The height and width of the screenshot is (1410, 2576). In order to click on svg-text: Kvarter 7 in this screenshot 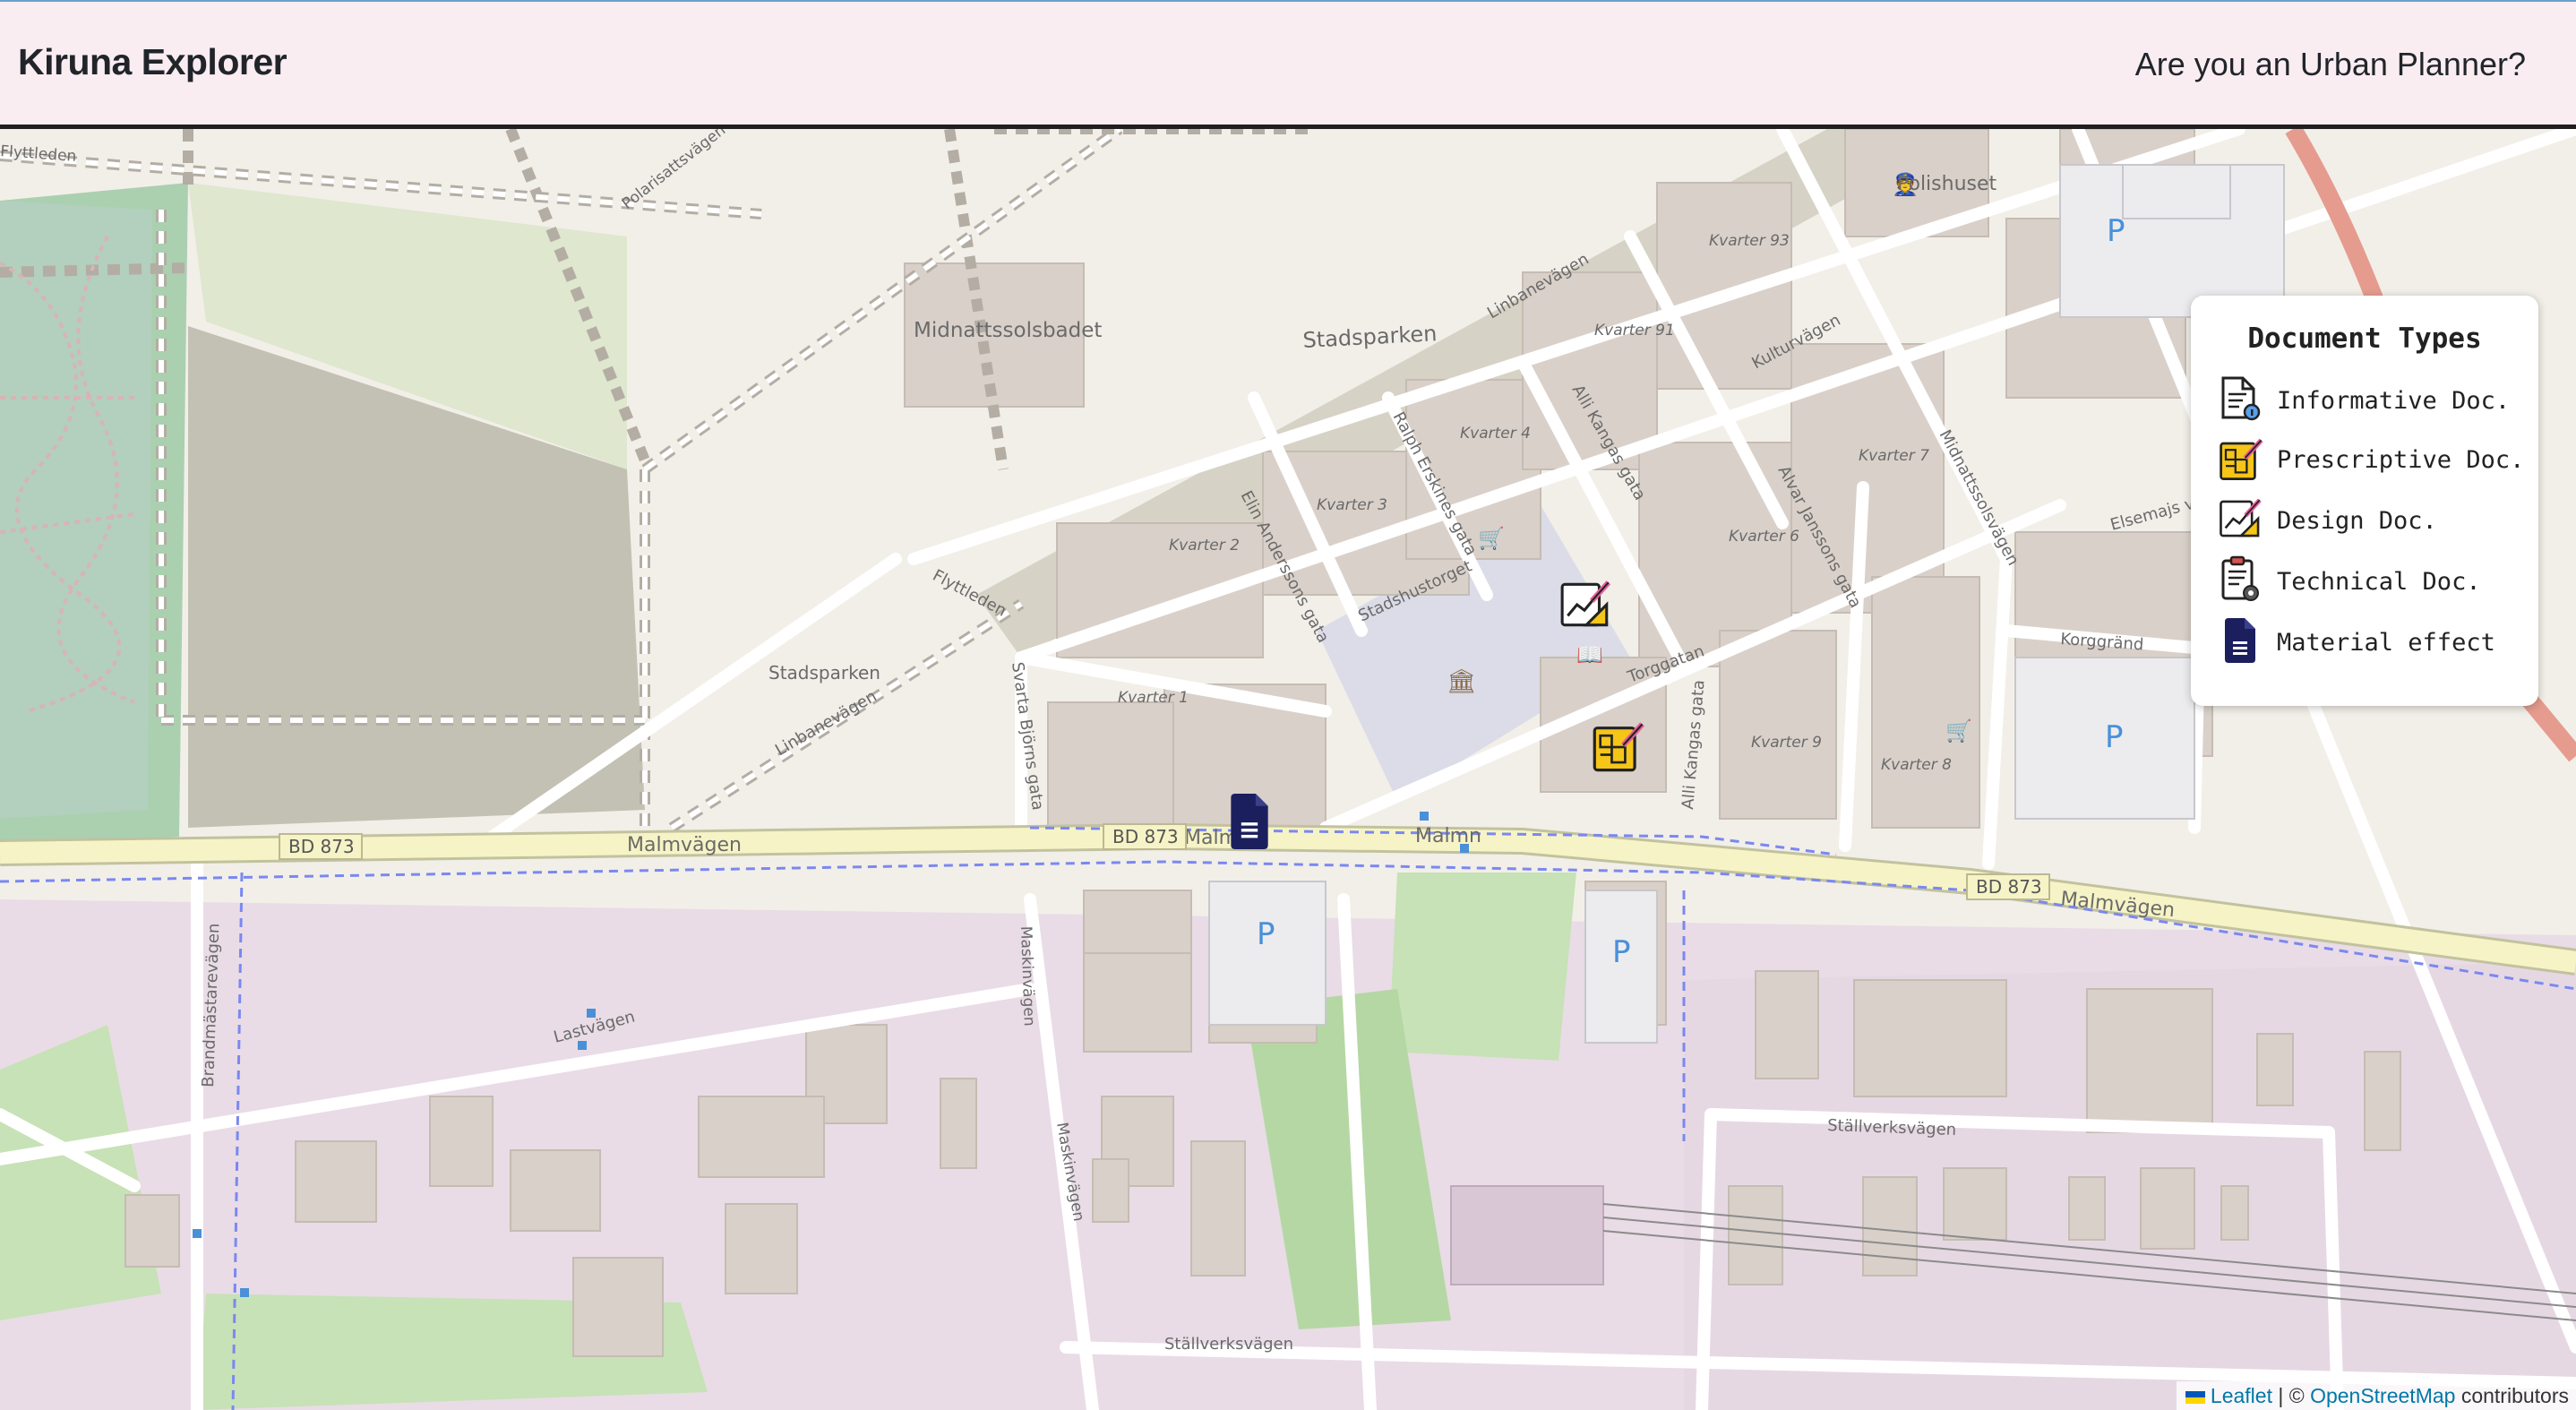, I will do `click(1894, 456)`.